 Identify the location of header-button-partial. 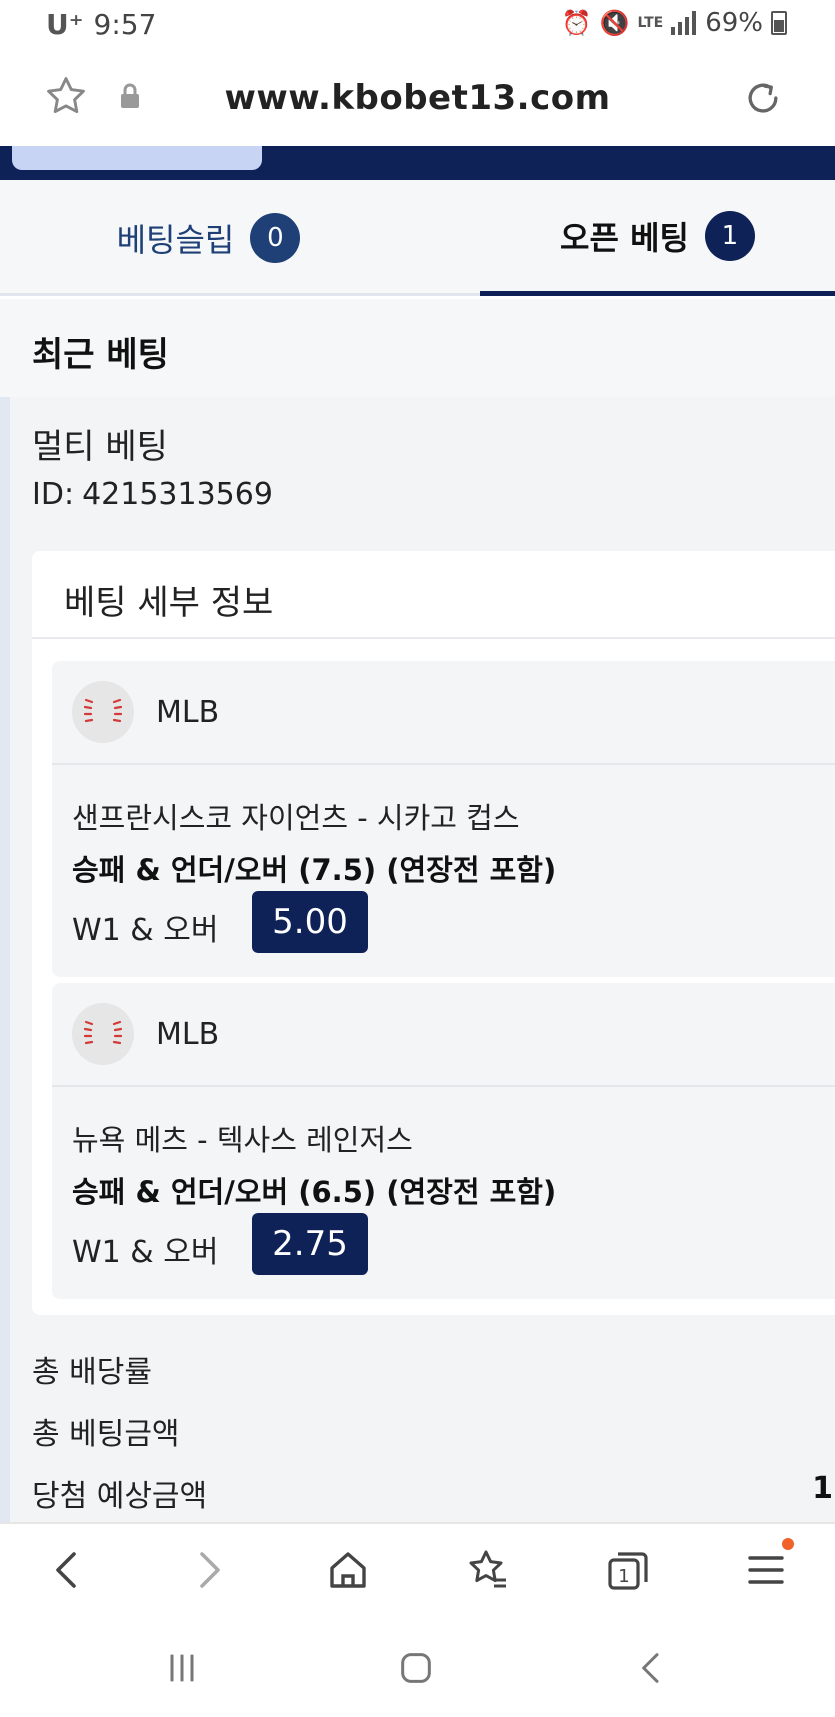
(137, 158).